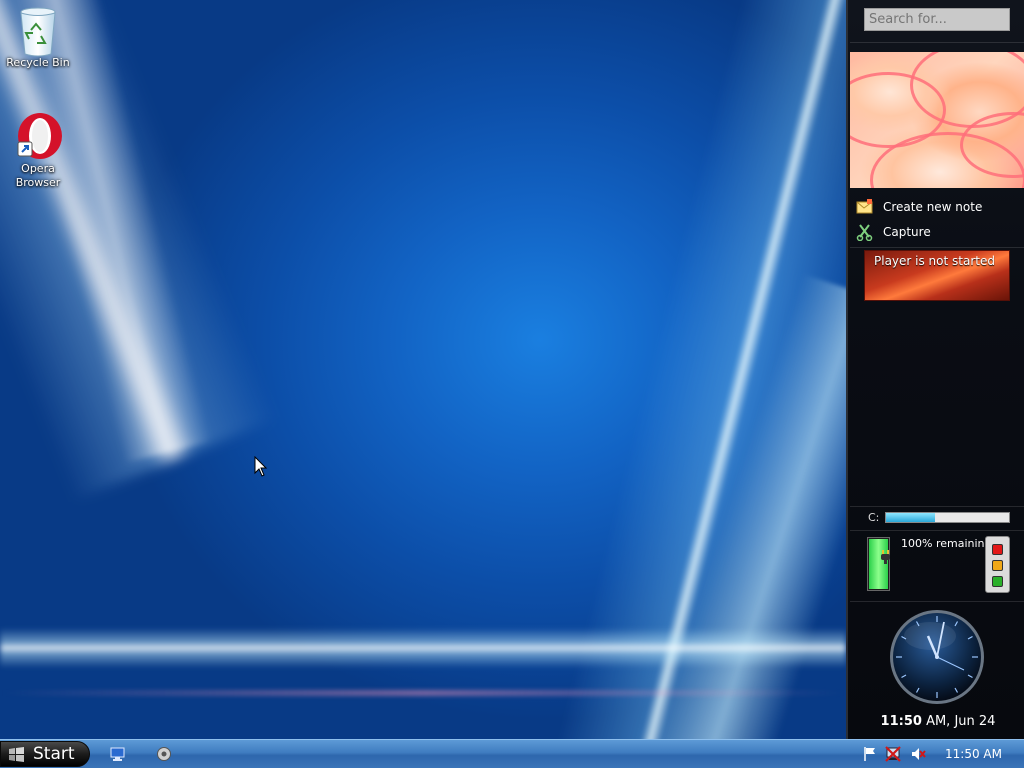 The image size is (1024, 768). I want to click on slideshow-gadget, so click(937, 120).